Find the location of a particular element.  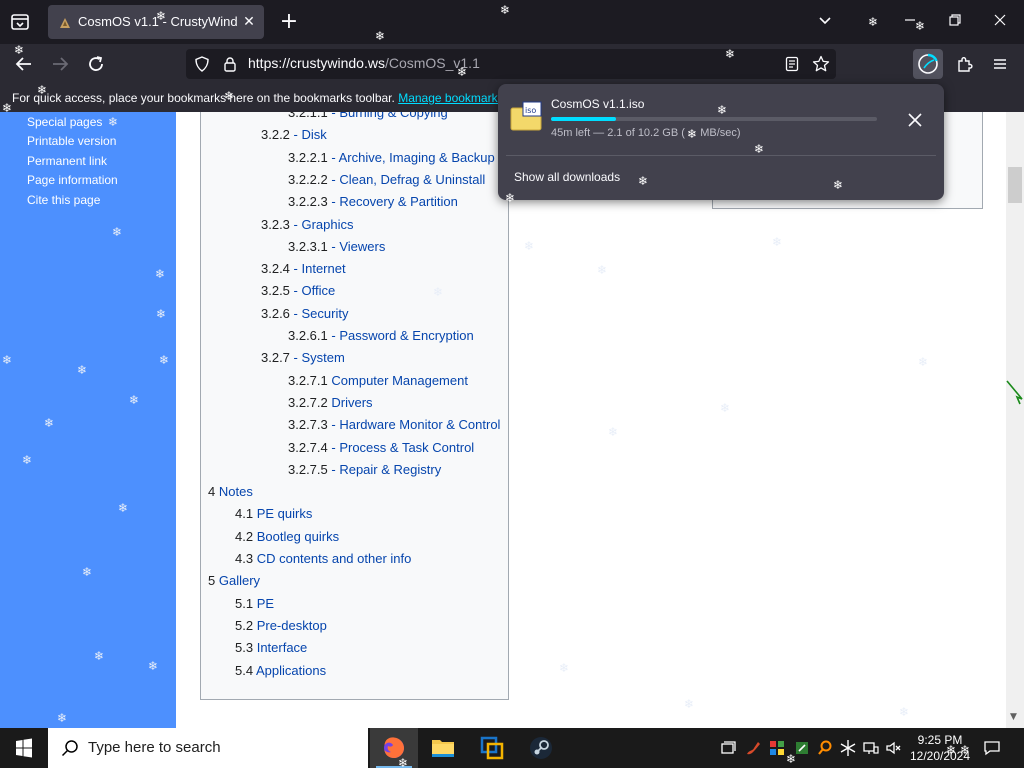

toc-entry: 3.2.3 - Graphics is located at coordinates (307, 224).